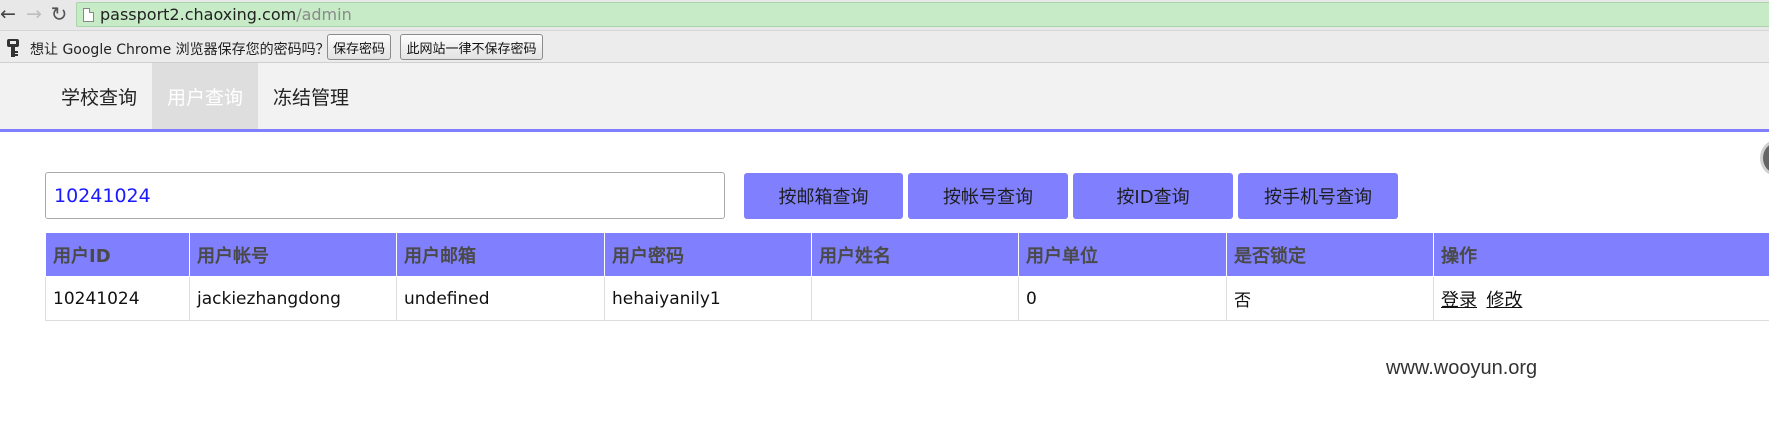 The image size is (1769, 447). What do you see at coordinates (1459, 300) in the screenshot?
I see `login-link: 登录` at bounding box center [1459, 300].